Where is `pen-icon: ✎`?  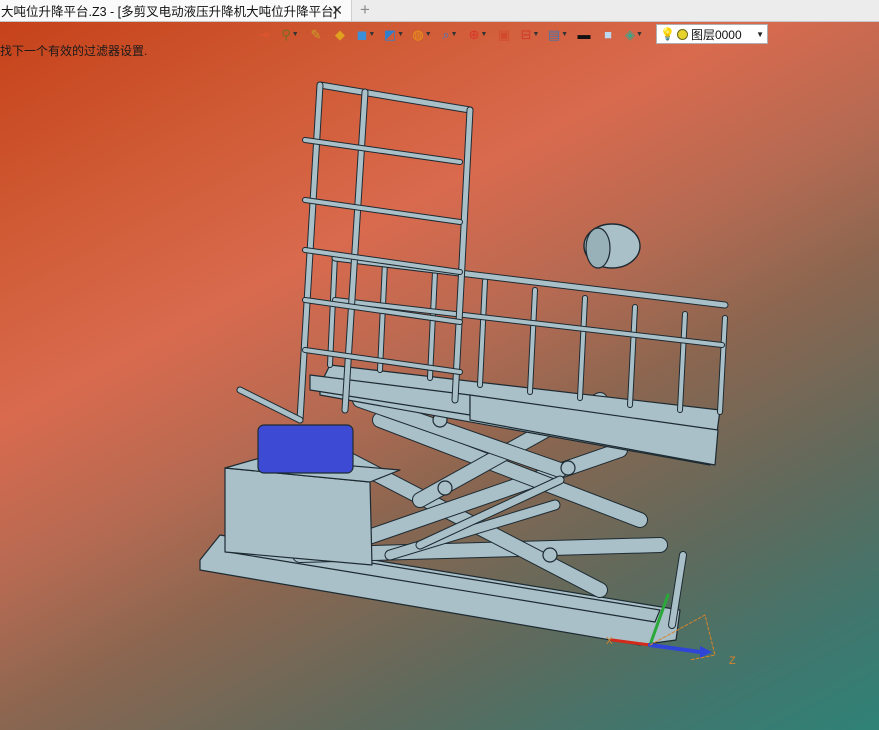 pen-icon: ✎ is located at coordinates (316, 34).